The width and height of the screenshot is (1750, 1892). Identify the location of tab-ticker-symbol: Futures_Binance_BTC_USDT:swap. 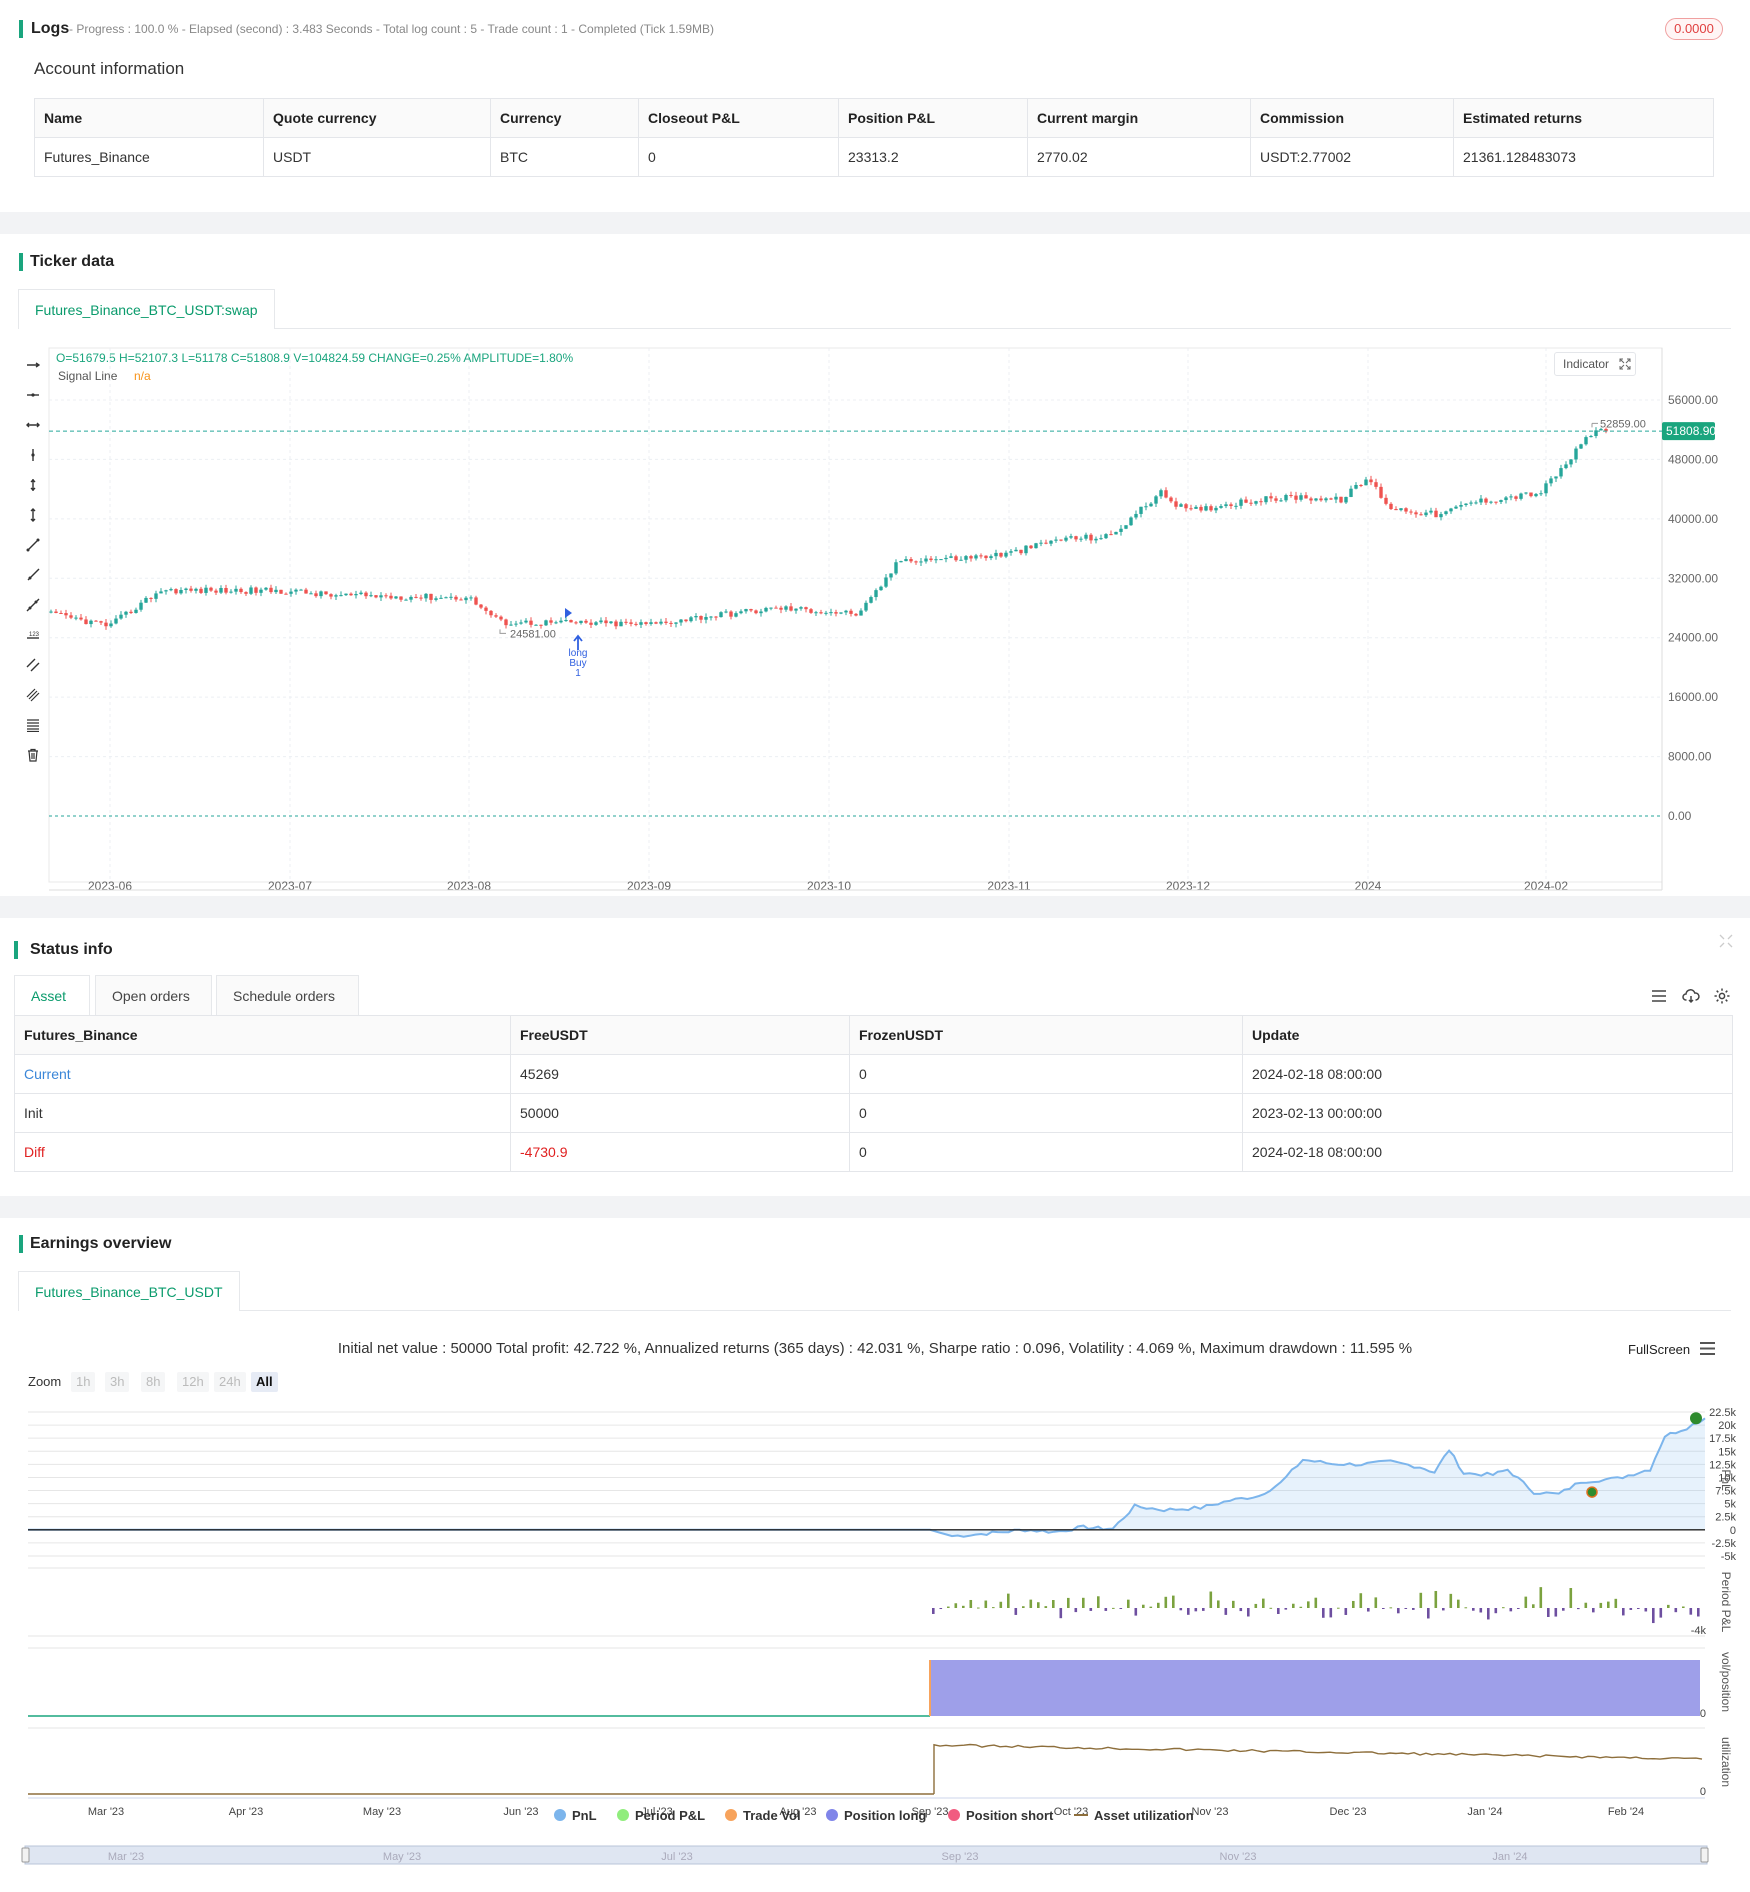
(146, 309).